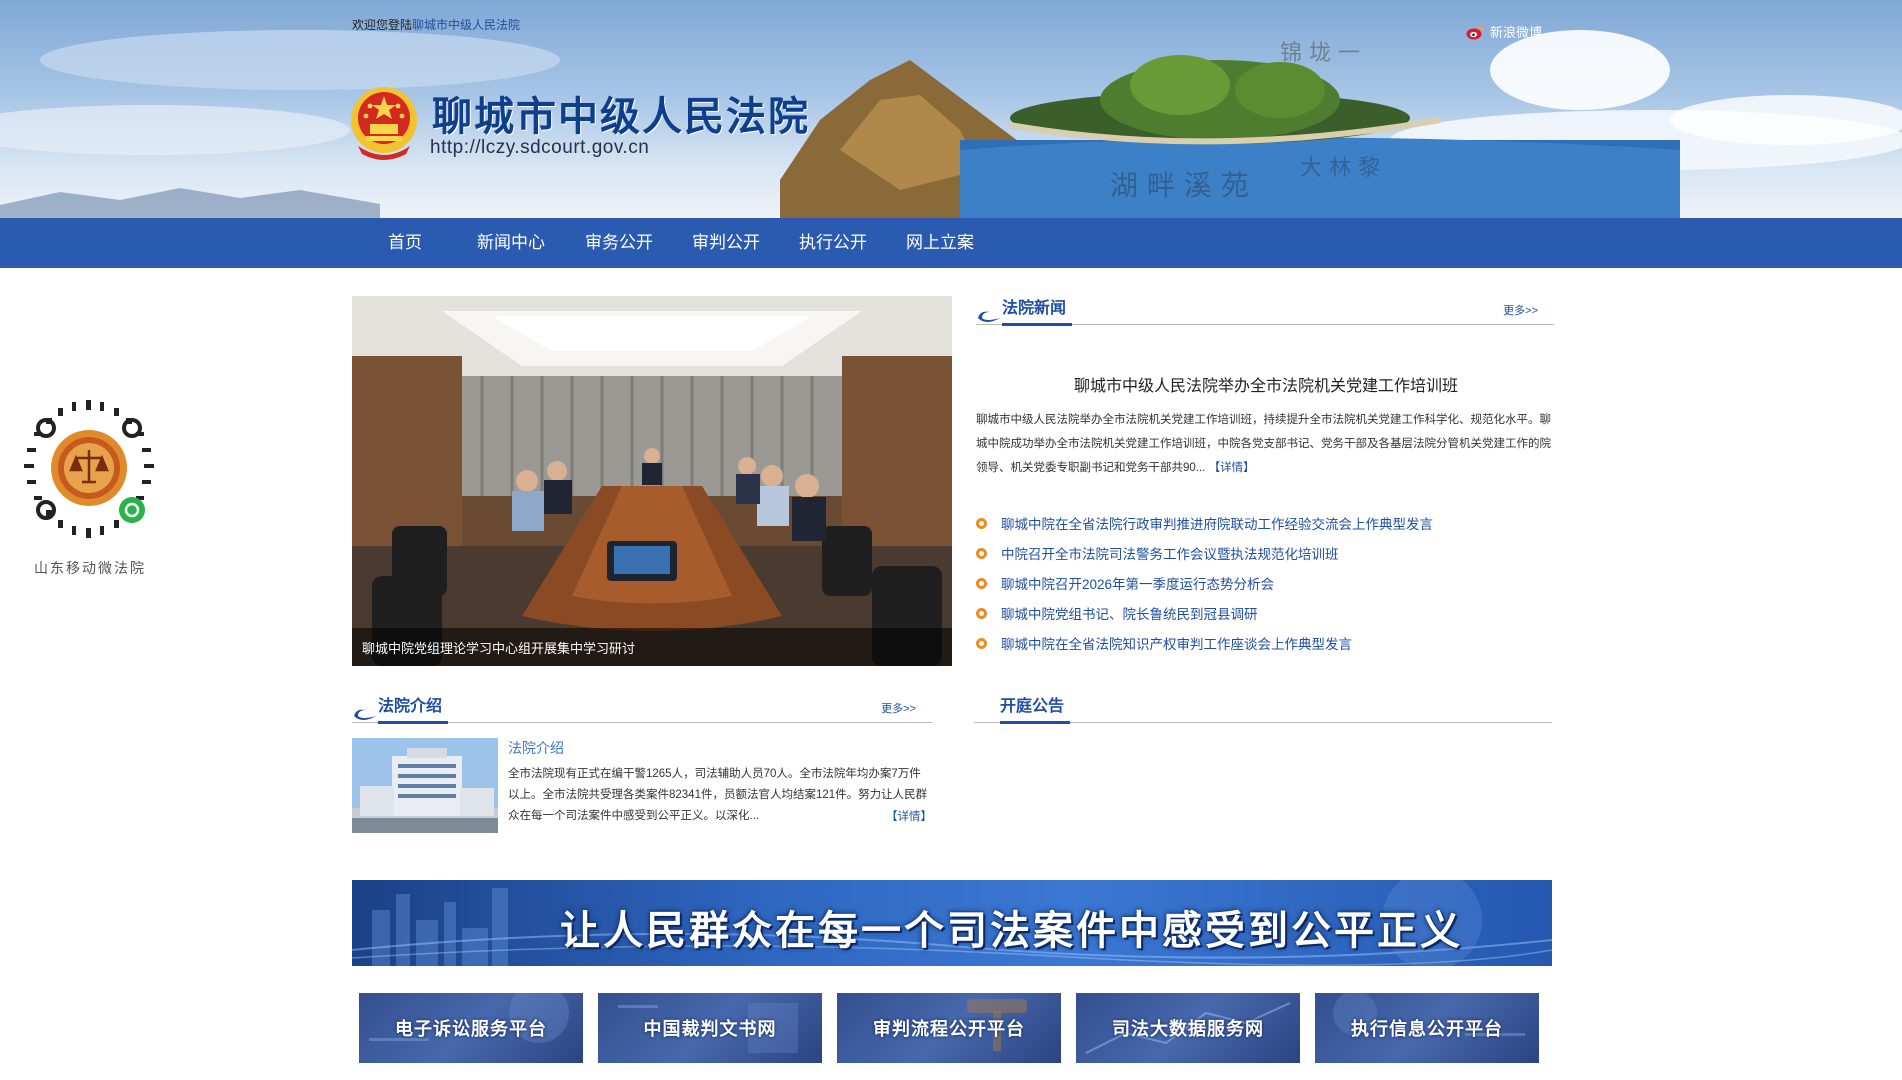 The height and width of the screenshot is (1080, 1902). What do you see at coordinates (1011, 931) in the screenshot?
I see `justice-slogan-text: 让人民群众在每一个司法案件中感受到公平正义` at bounding box center [1011, 931].